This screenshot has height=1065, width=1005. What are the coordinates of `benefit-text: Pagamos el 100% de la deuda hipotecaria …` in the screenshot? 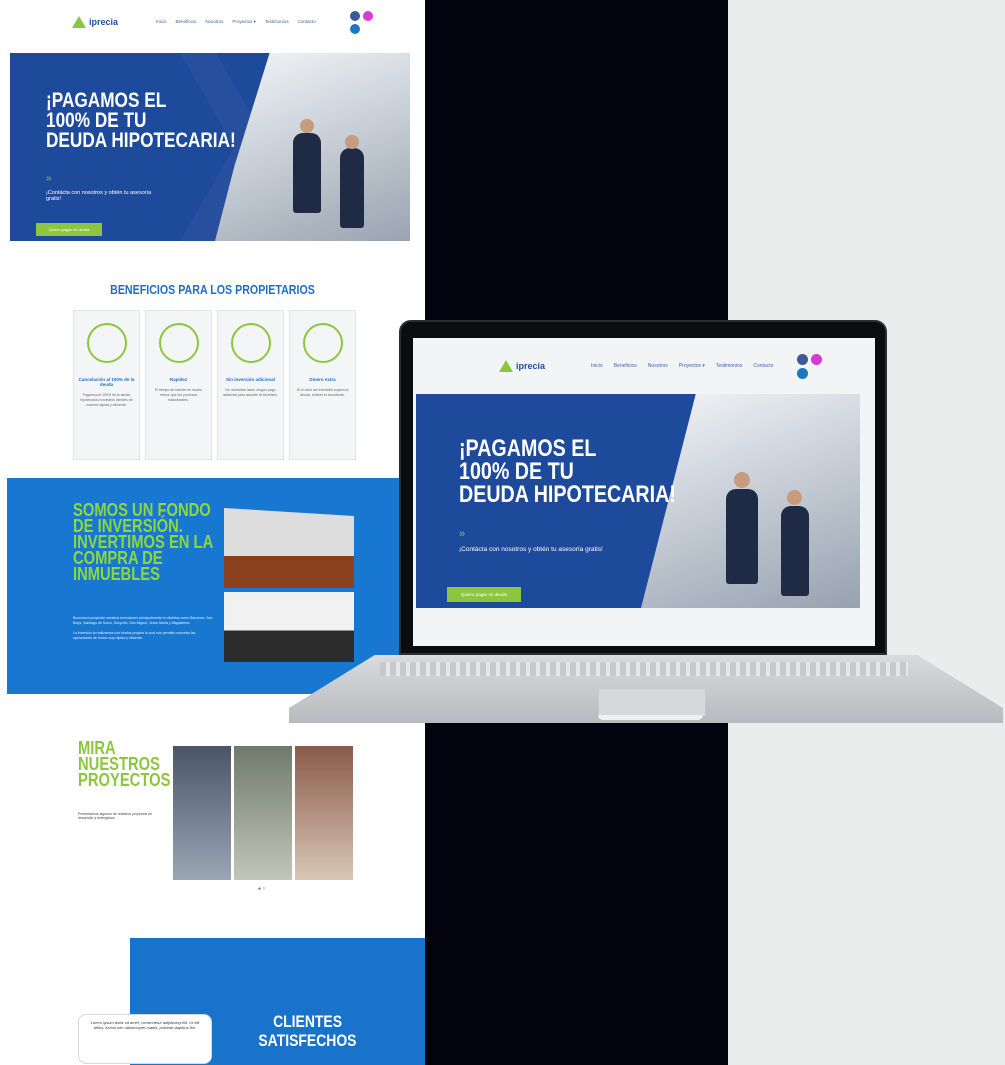 It's located at (106, 400).